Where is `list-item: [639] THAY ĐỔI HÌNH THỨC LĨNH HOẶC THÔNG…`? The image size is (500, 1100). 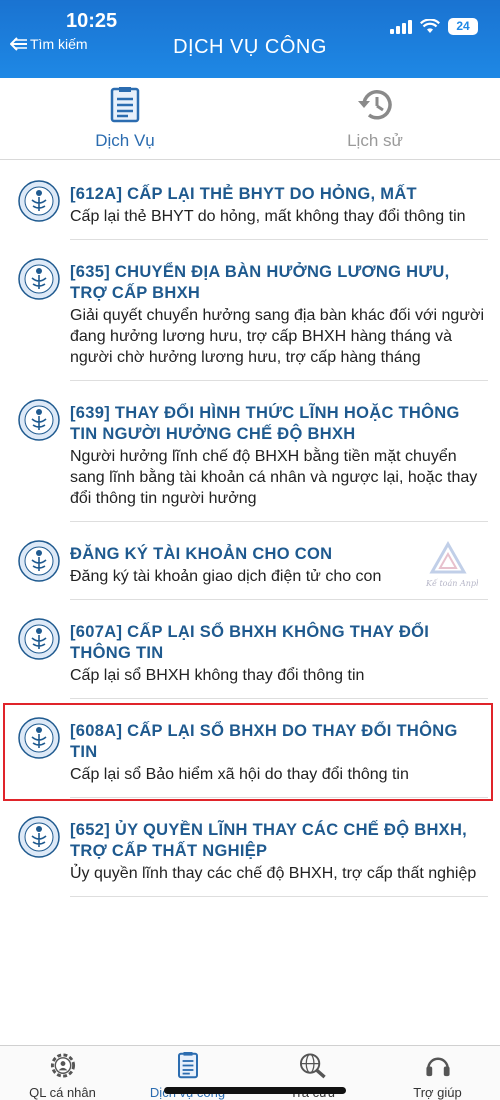
list-item: [639] THAY ĐỔI HÌNH THỨC LĨNH HOẶC THÔNG… is located at coordinates (250, 451).